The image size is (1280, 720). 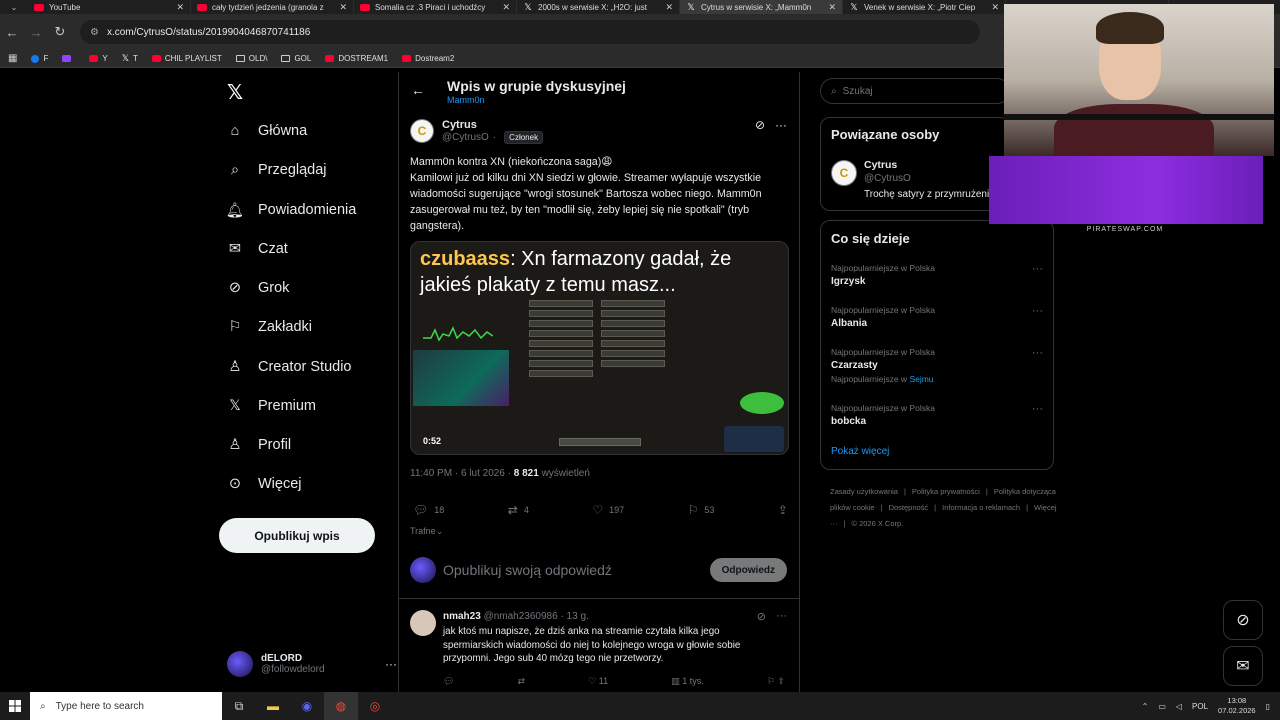 I want to click on related-name: Cytrus, so click(x=880, y=165).